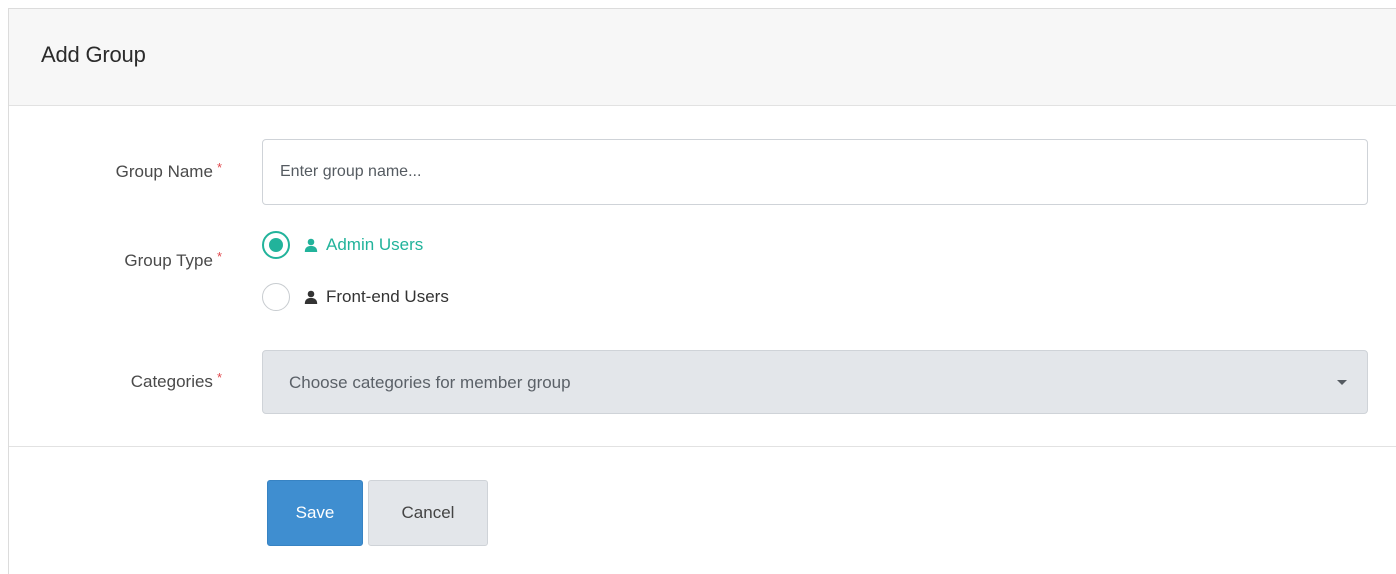 Image resolution: width=1396 pixels, height=574 pixels. I want to click on chevron-down-icon, so click(1342, 382).